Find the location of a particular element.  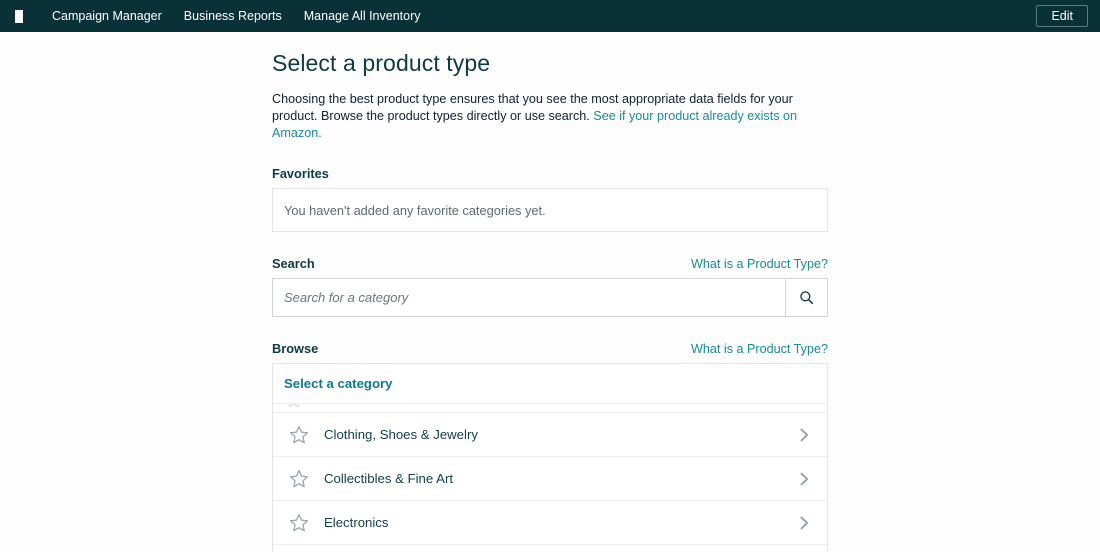

top-nav-right: Edit is located at coordinates (1062, 16).